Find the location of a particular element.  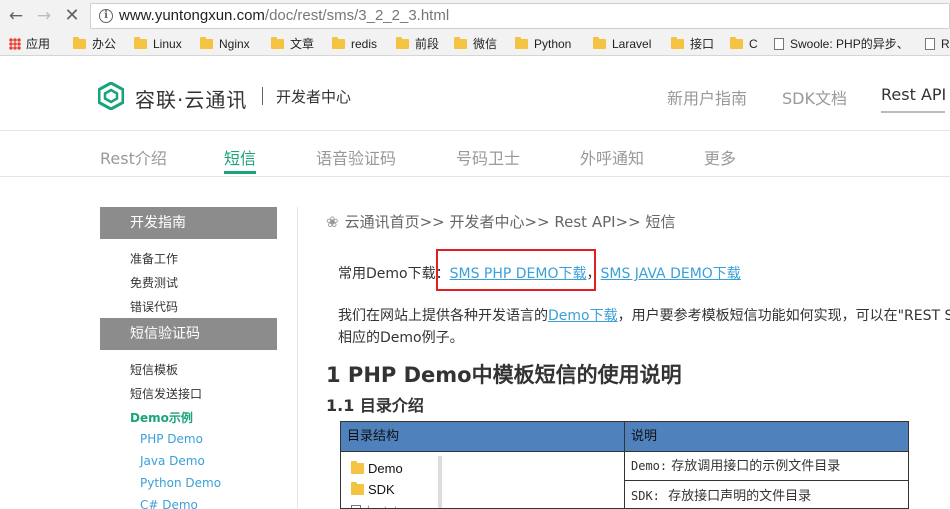

developer-center-label: 开发者中心 is located at coordinates (313, 96).